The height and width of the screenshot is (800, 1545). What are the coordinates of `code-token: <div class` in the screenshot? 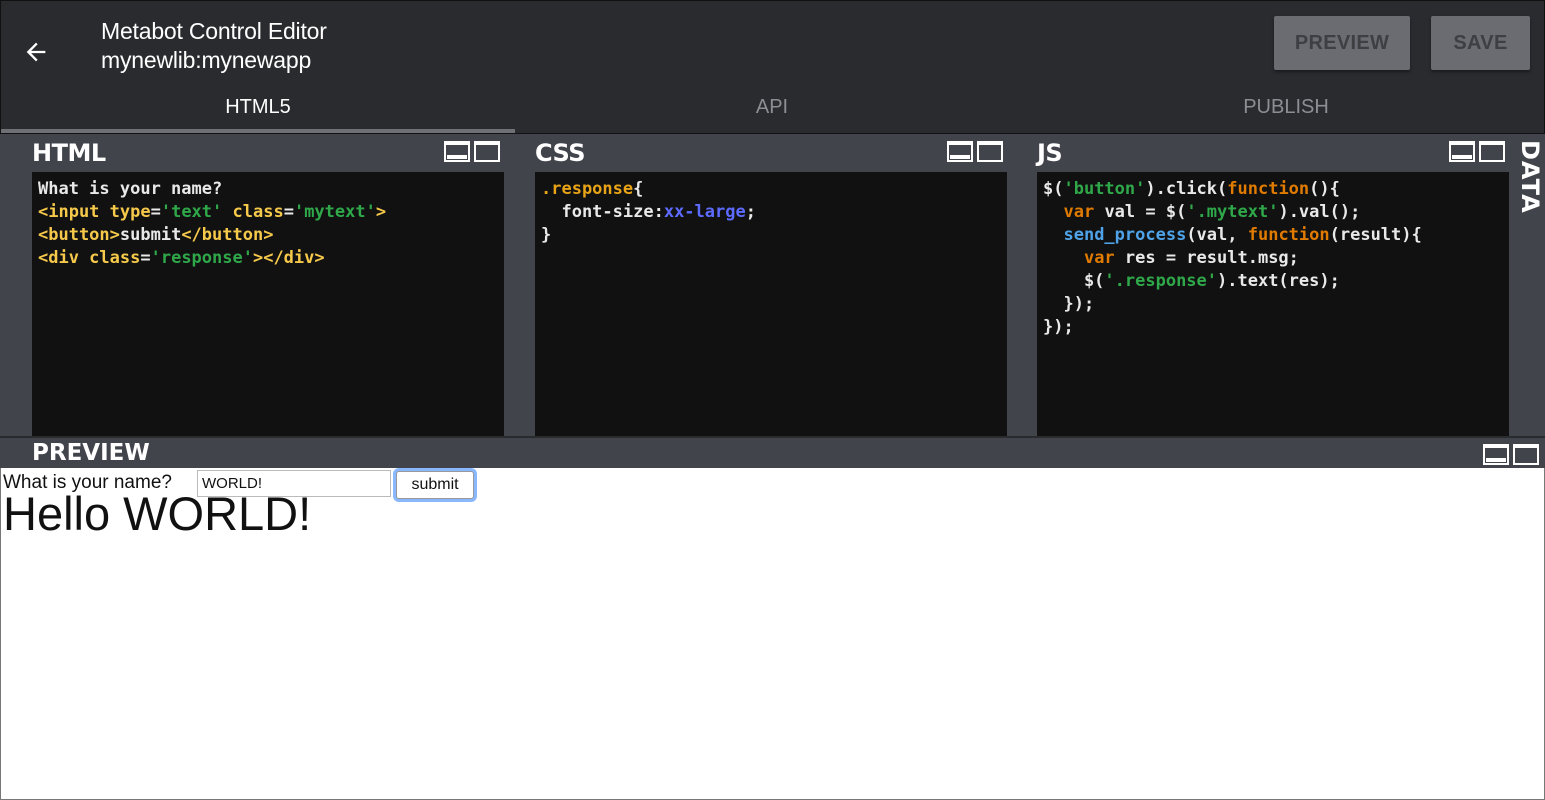 It's located at (89, 258).